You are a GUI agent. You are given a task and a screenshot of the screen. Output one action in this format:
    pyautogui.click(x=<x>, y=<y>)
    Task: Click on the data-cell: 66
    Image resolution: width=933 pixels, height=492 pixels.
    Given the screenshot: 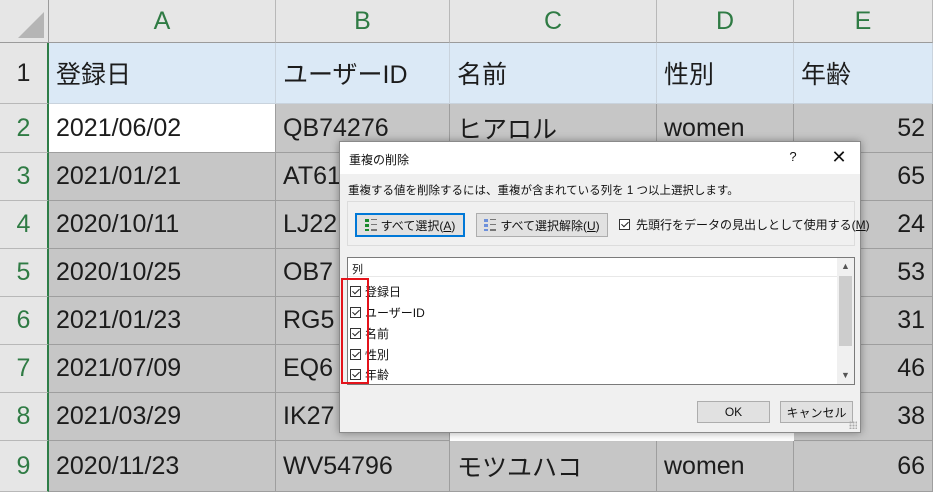 What is the action you would take?
    pyautogui.click(x=863, y=466)
    